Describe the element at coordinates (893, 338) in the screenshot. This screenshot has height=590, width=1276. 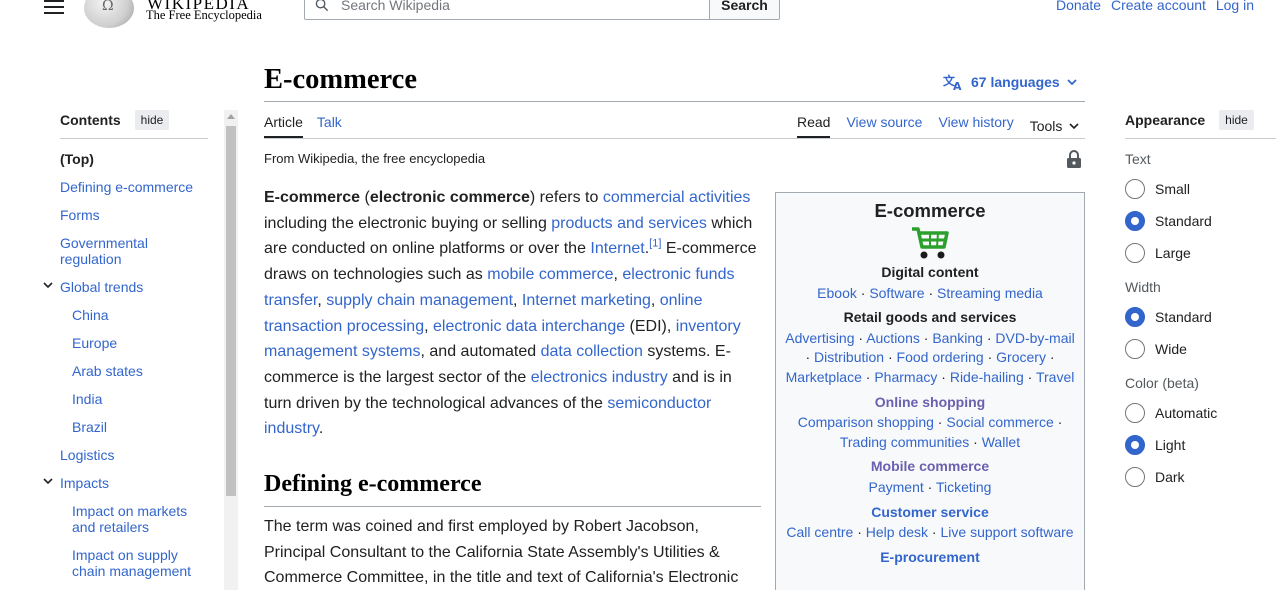
I see `infobox-link: Auctions` at that location.